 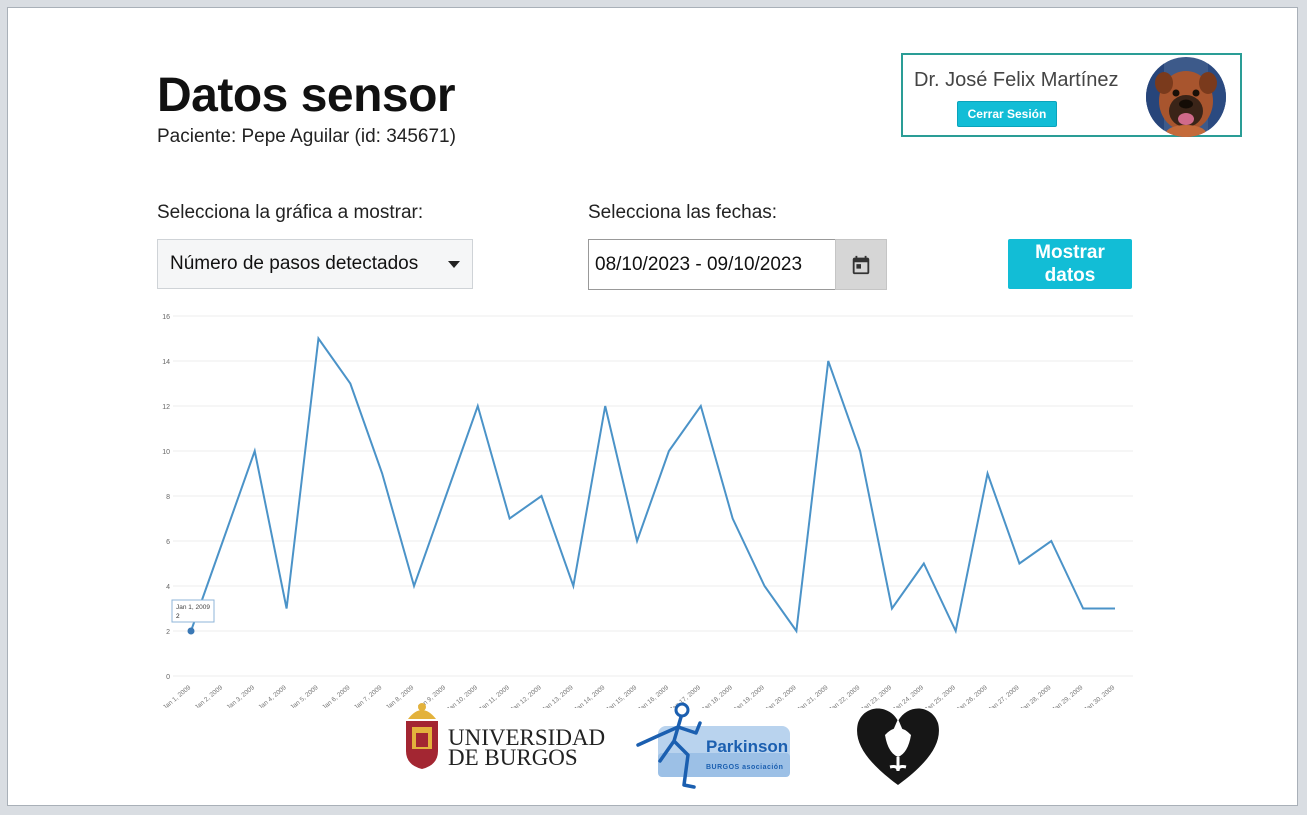 I want to click on logout-button: Cerrar Sesión, so click(x=1007, y=114).